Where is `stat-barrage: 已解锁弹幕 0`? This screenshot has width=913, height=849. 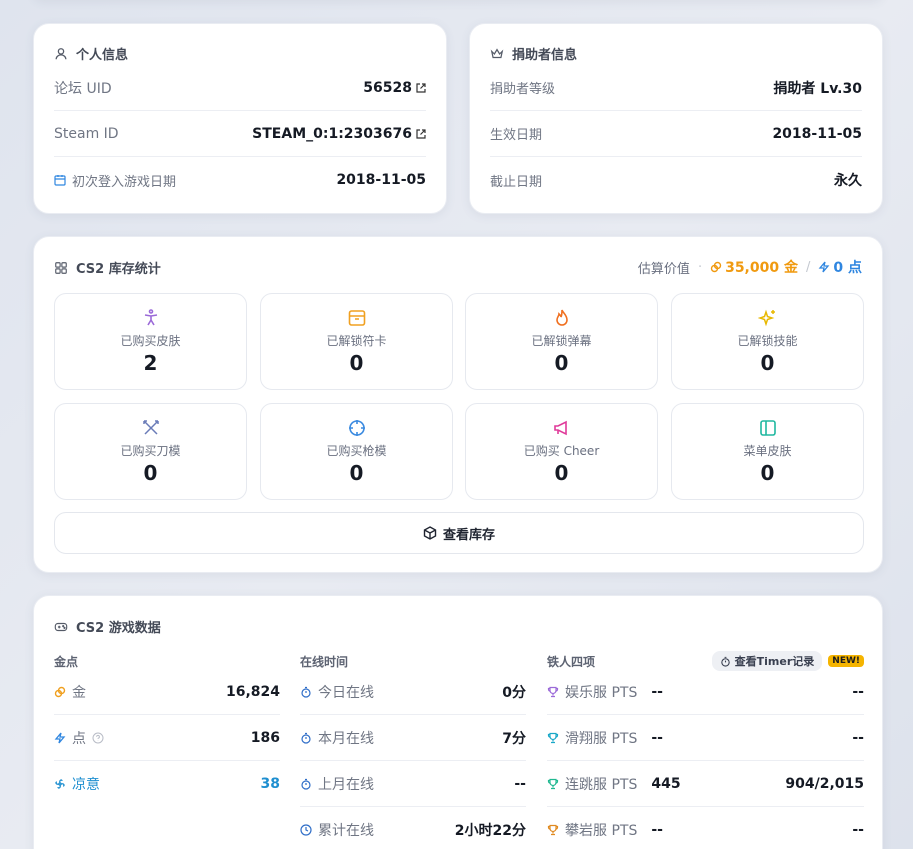 stat-barrage: 已解锁弹幕 0 is located at coordinates (561, 341).